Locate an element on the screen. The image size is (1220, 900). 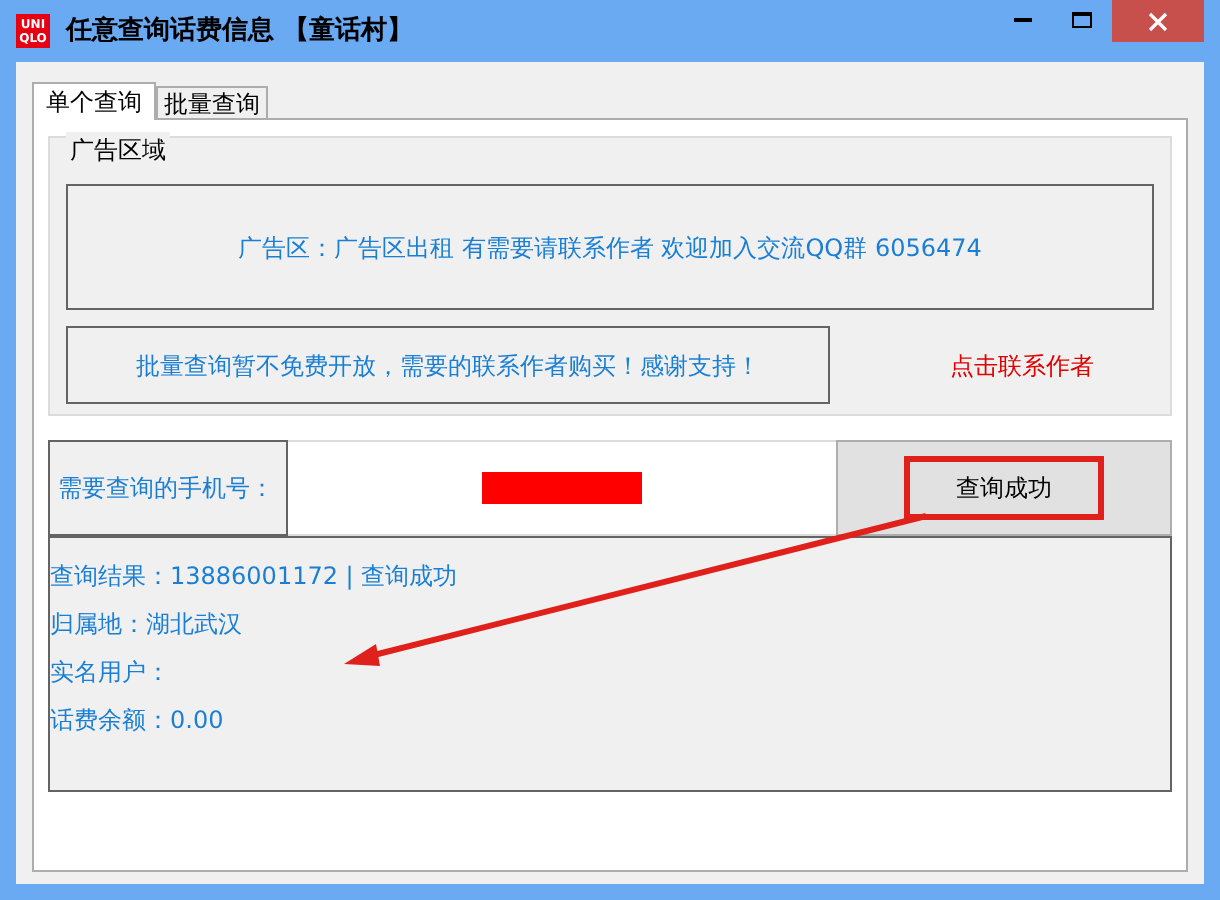
notice-banner: 批量查询暂不免费开放，需要的联系作者购买！感谢支持！ is located at coordinates (448, 365).